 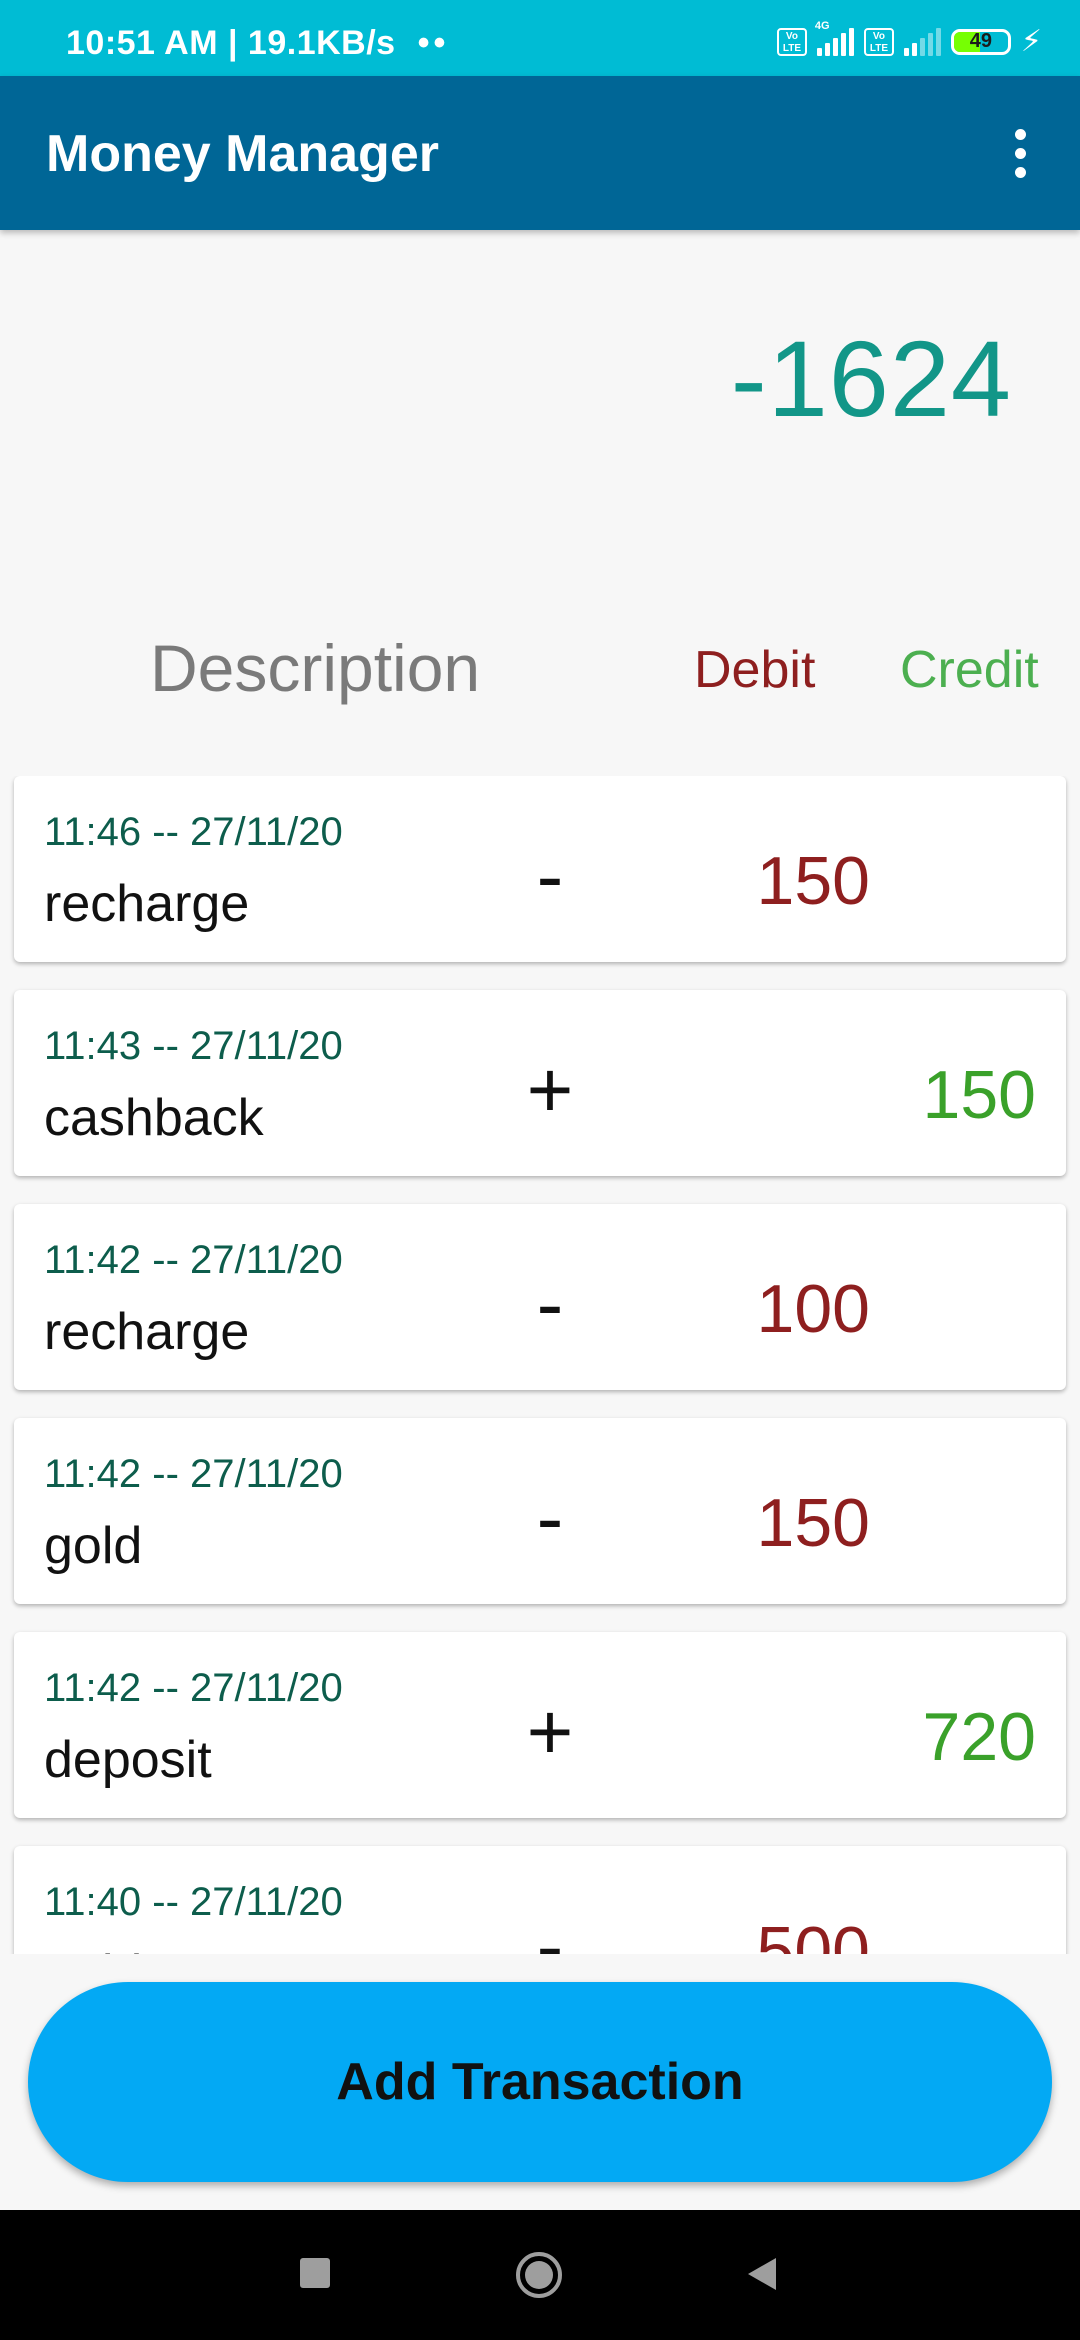 I want to click on transaction-credit: 150, so click(x=979, y=1095).